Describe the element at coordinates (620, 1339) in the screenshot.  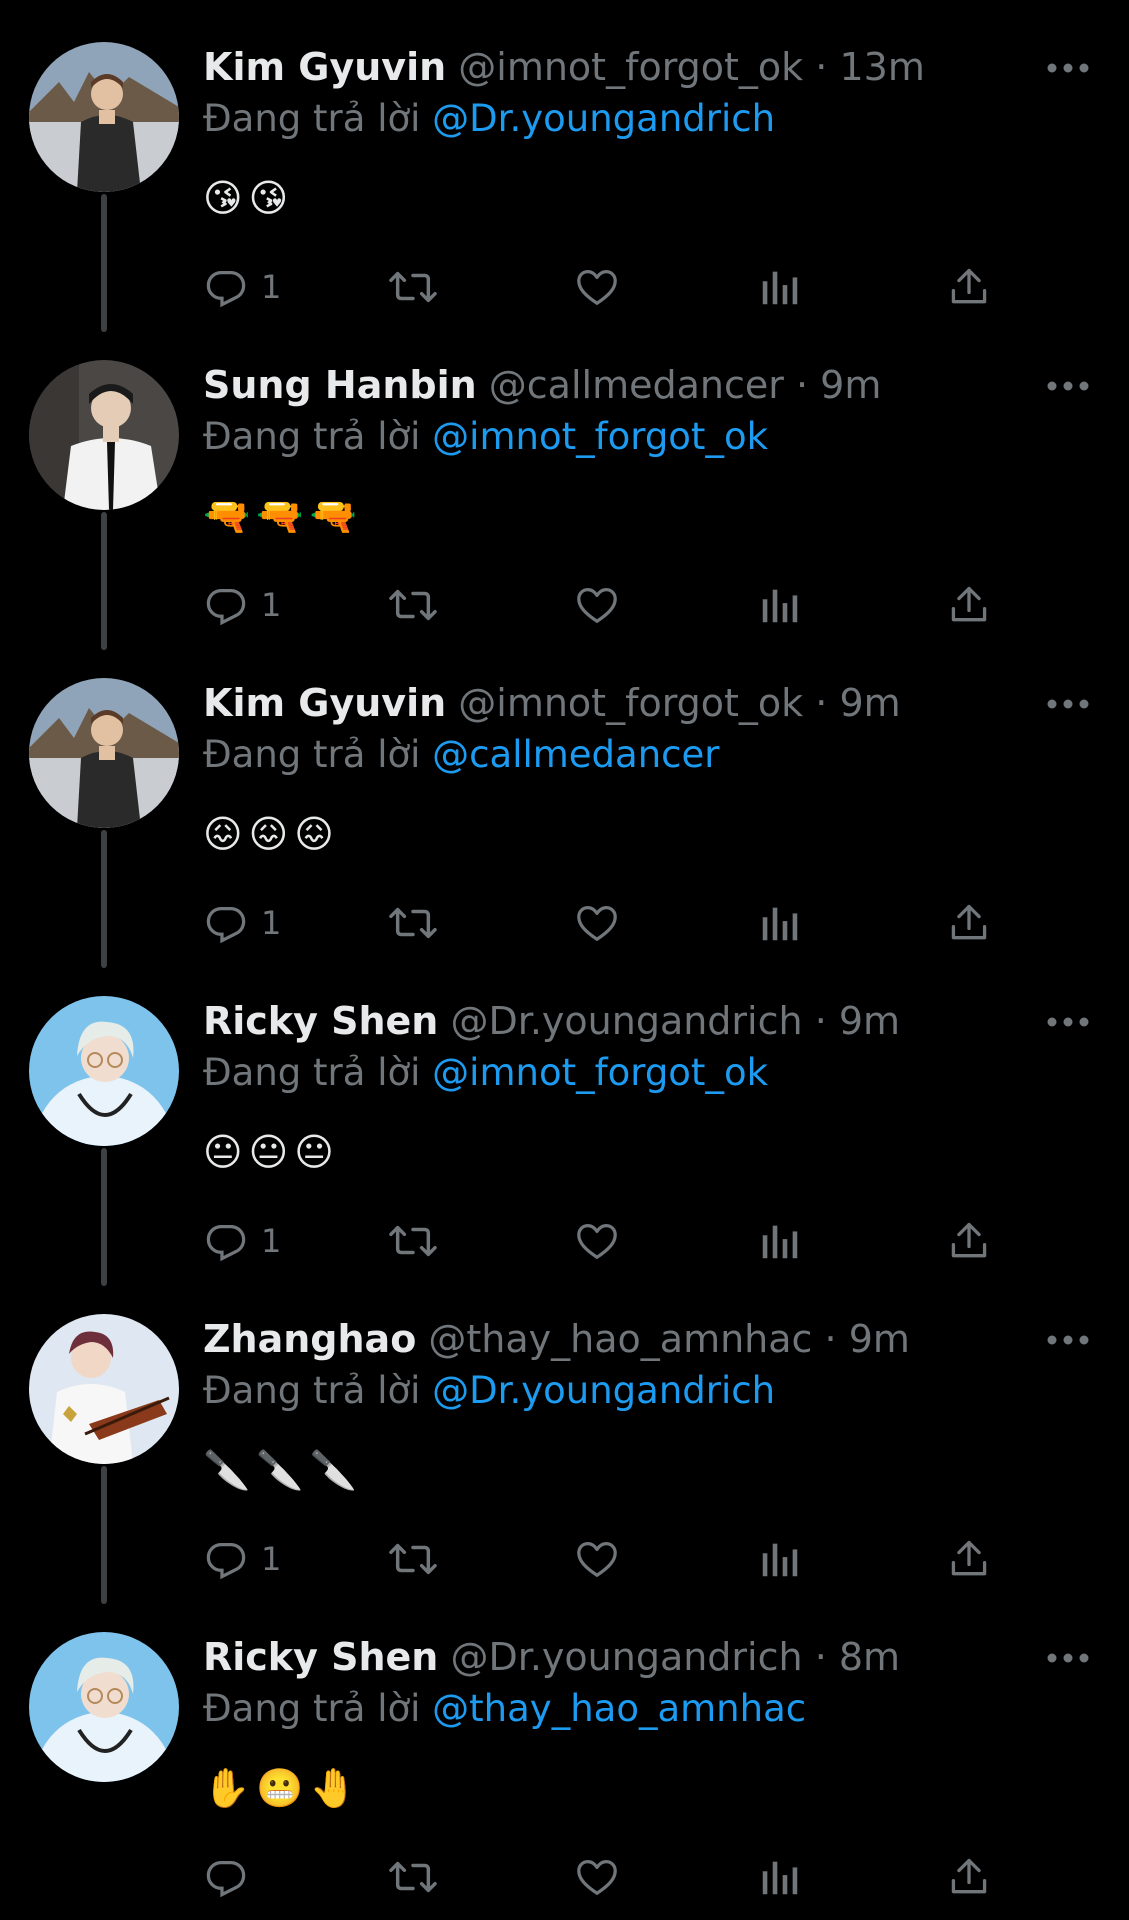
I see `user-handle: @thay_hao_amnhac` at that location.